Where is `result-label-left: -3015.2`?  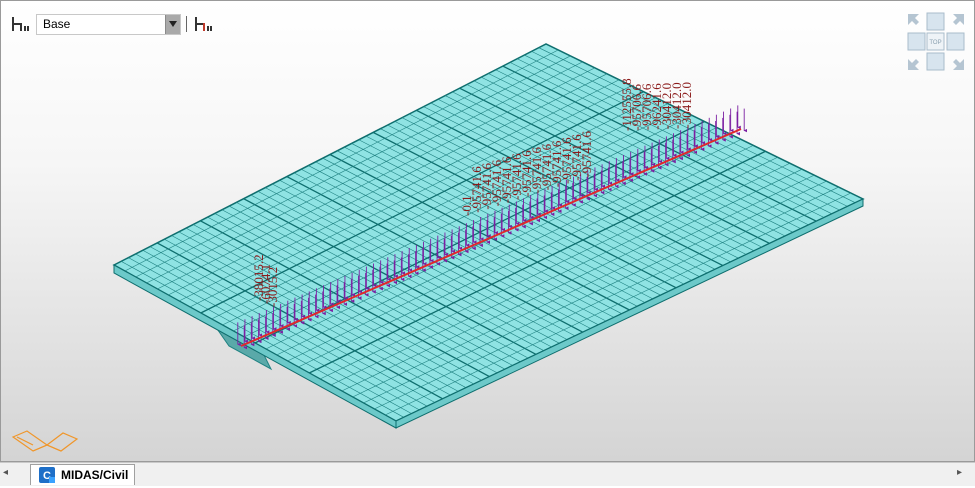
result-label-left: -3015.2 is located at coordinates (272, 287).